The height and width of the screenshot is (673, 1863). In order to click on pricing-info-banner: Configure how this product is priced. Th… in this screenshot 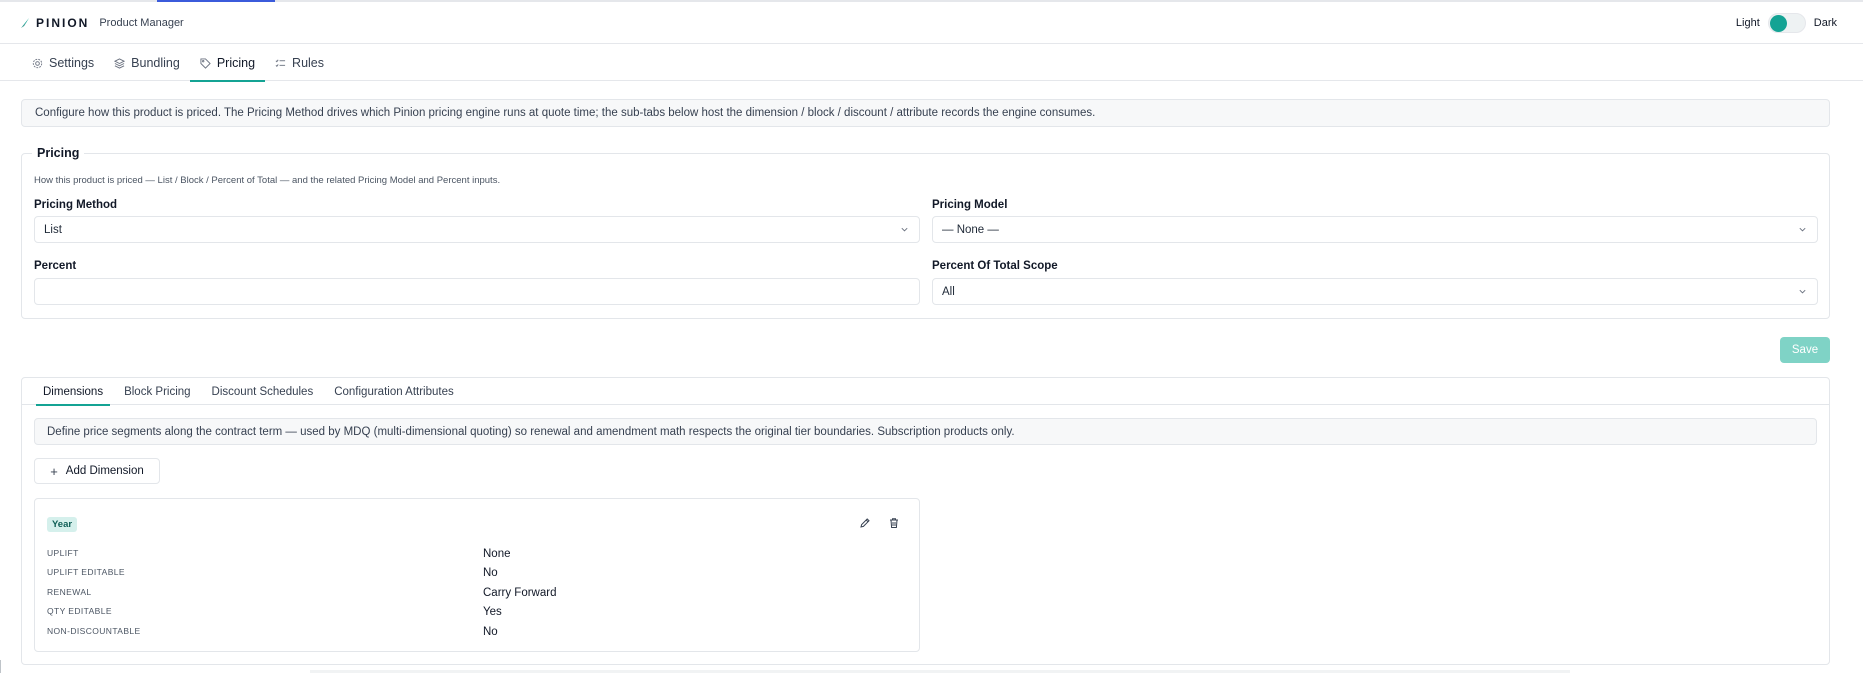, I will do `click(925, 113)`.